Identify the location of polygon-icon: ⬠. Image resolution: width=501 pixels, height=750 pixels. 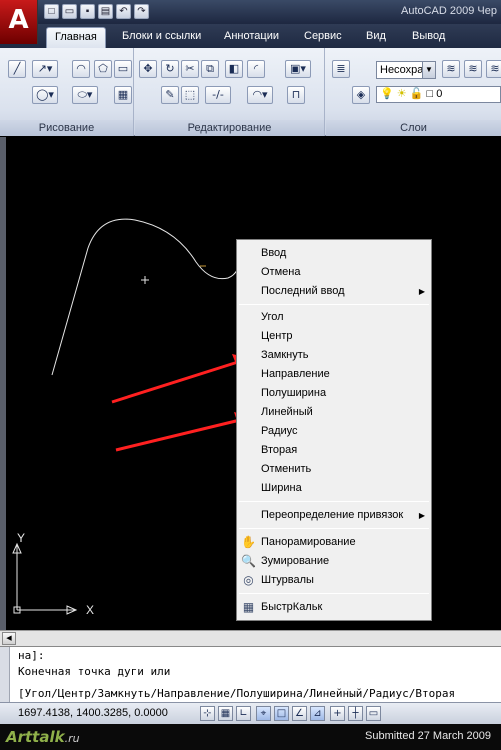
(103, 69).